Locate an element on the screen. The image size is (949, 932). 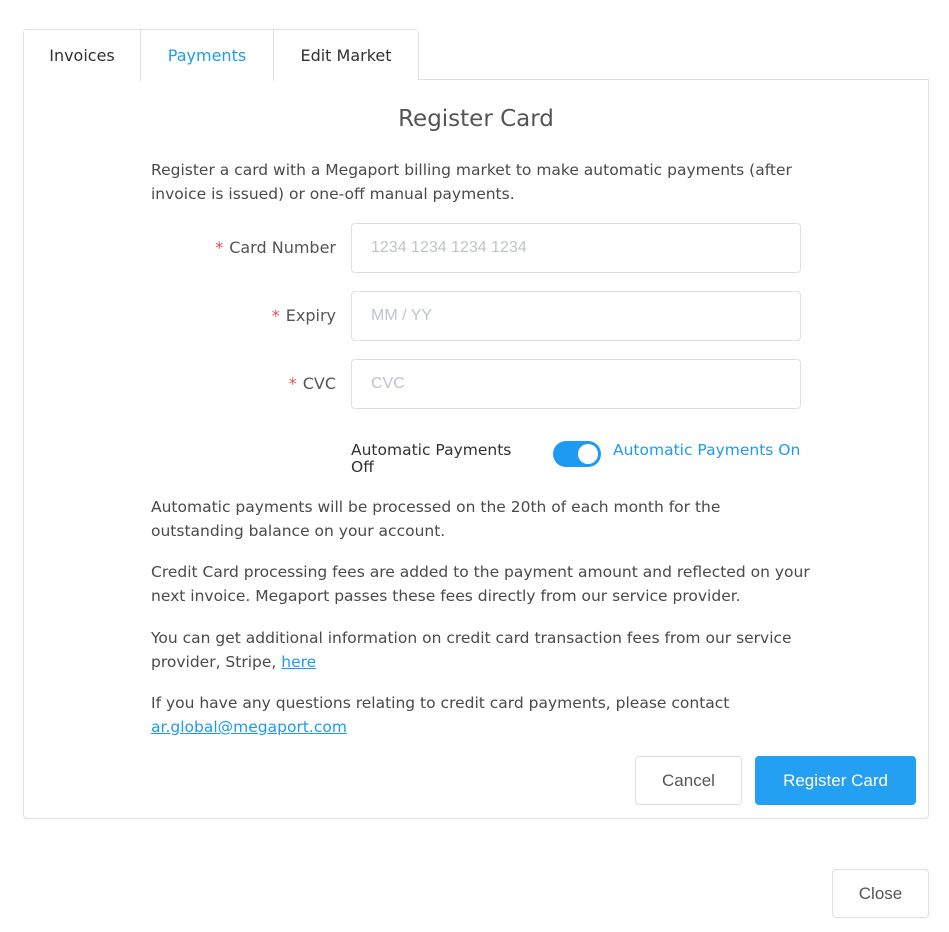
expiry-label-text: Expiry is located at coordinates (310, 315).